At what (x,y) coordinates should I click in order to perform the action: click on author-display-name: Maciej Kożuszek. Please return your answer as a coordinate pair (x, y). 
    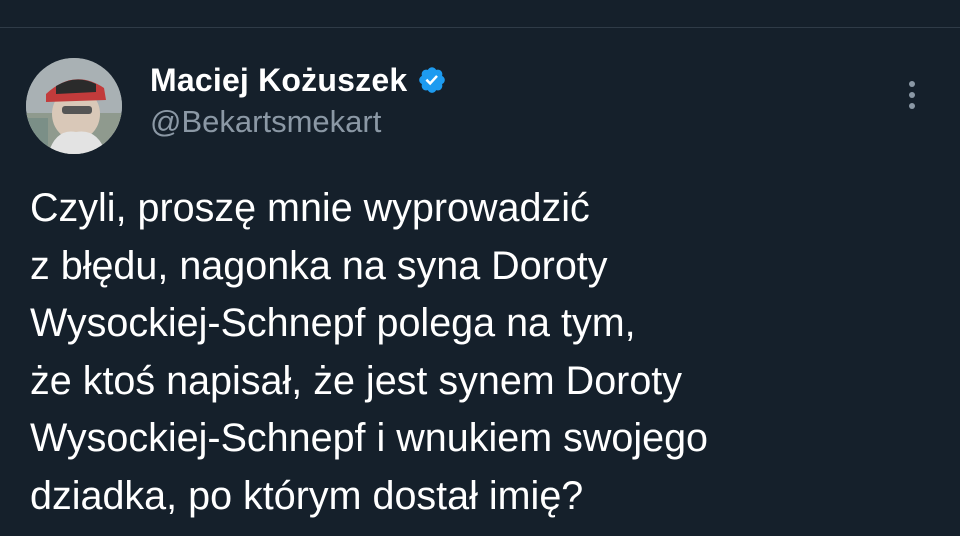
    Looking at the image, I should click on (278, 80).